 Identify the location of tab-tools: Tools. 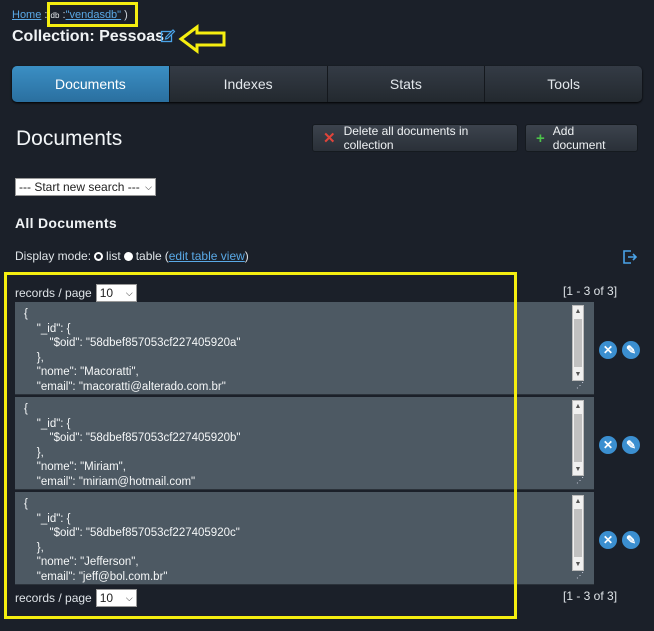
(563, 84).